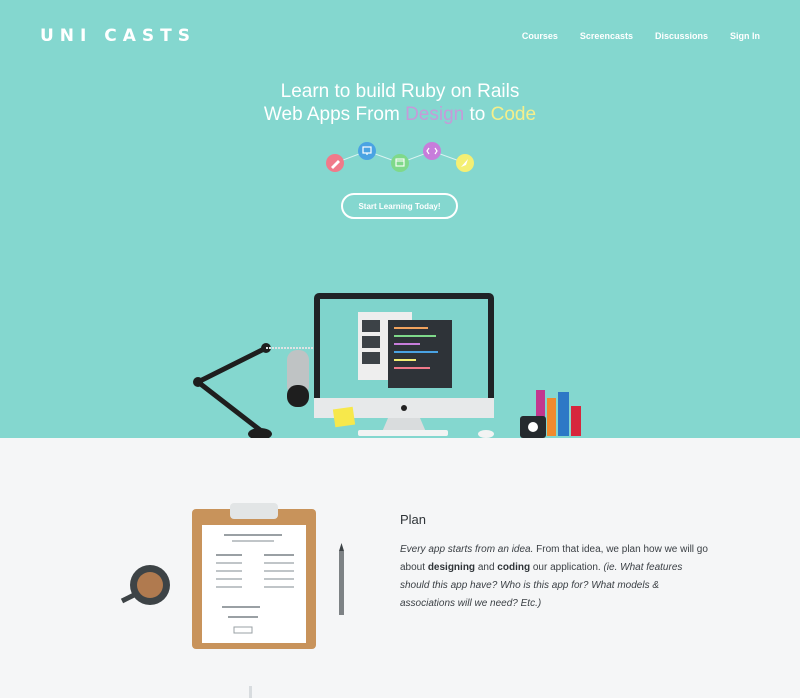  Describe the element at coordinates (145, 585) in the screenshot. I see `coffee-mug-icon` at that location.